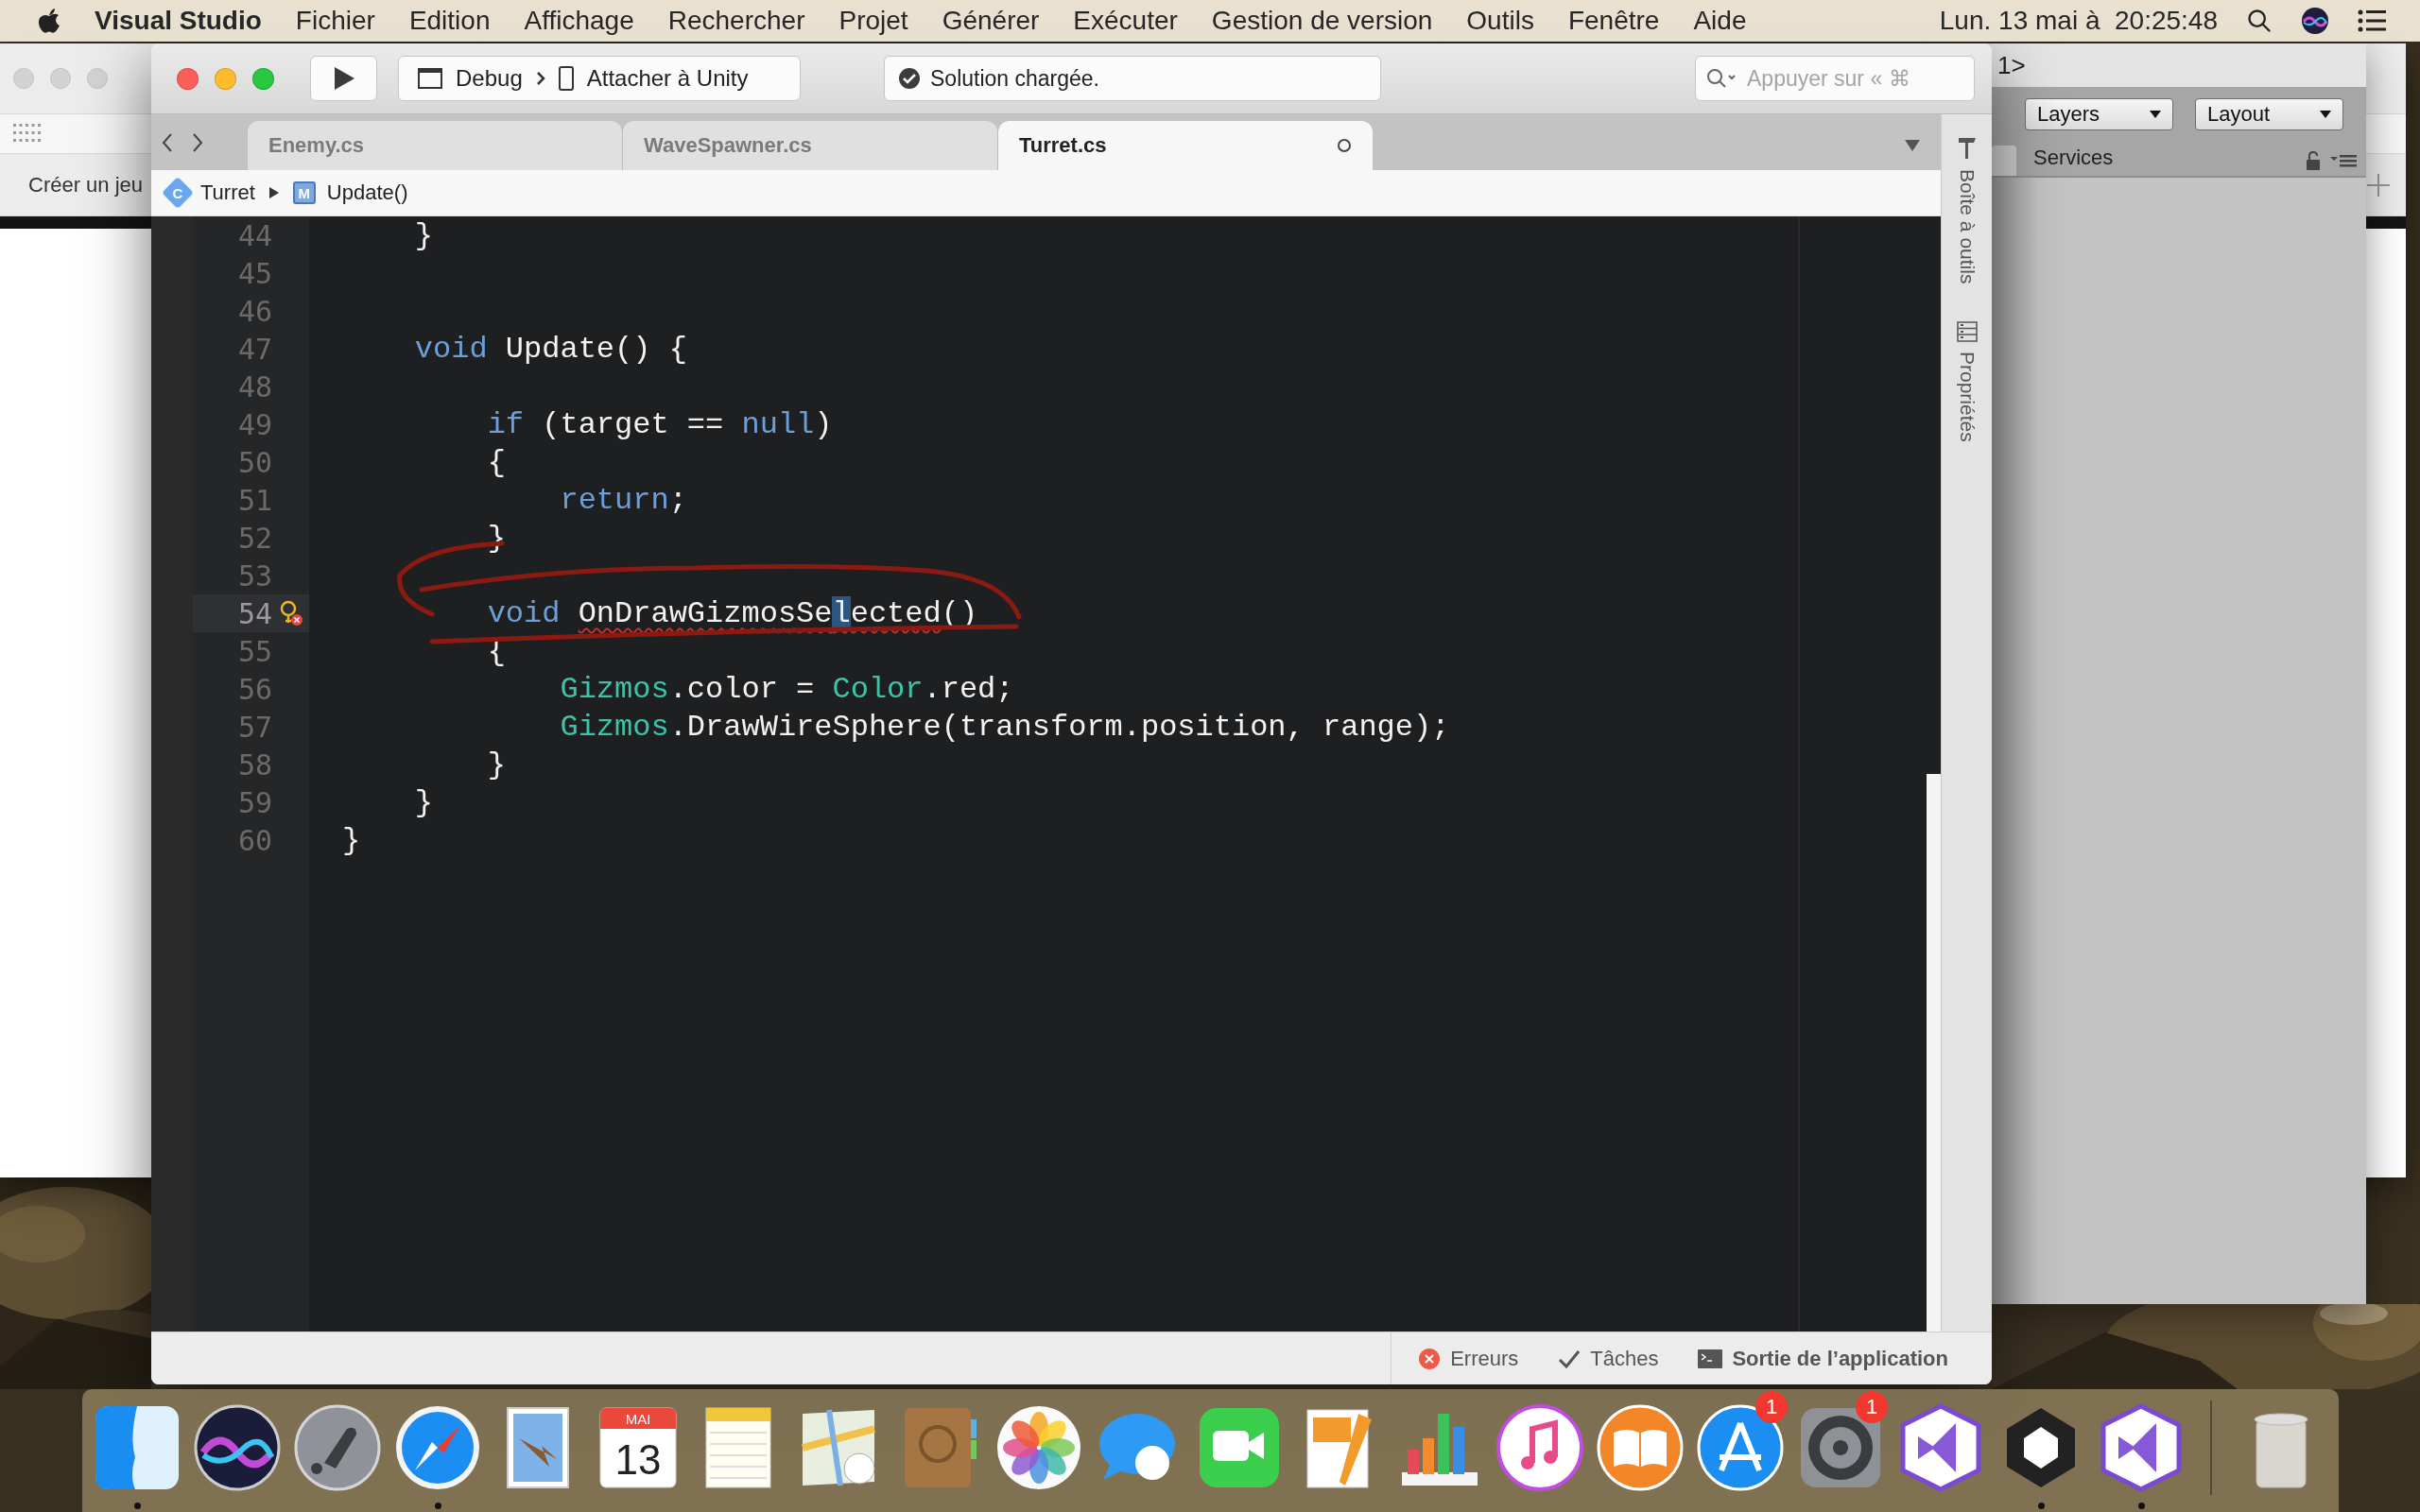 The image size is (2420, 1512). What do you see at coordinates (1430, 1358) in the screenshot?
I see `error-icon` at bounding box center [1430, 1358].